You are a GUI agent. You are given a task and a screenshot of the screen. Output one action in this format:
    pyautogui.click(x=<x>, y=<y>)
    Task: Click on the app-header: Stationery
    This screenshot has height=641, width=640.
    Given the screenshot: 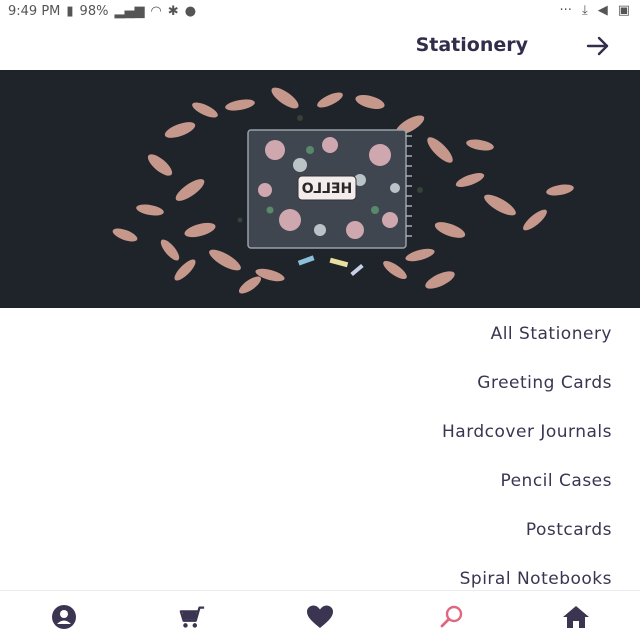 What is the action you would take?
    pyautogui.click(x=320, y=47)
    